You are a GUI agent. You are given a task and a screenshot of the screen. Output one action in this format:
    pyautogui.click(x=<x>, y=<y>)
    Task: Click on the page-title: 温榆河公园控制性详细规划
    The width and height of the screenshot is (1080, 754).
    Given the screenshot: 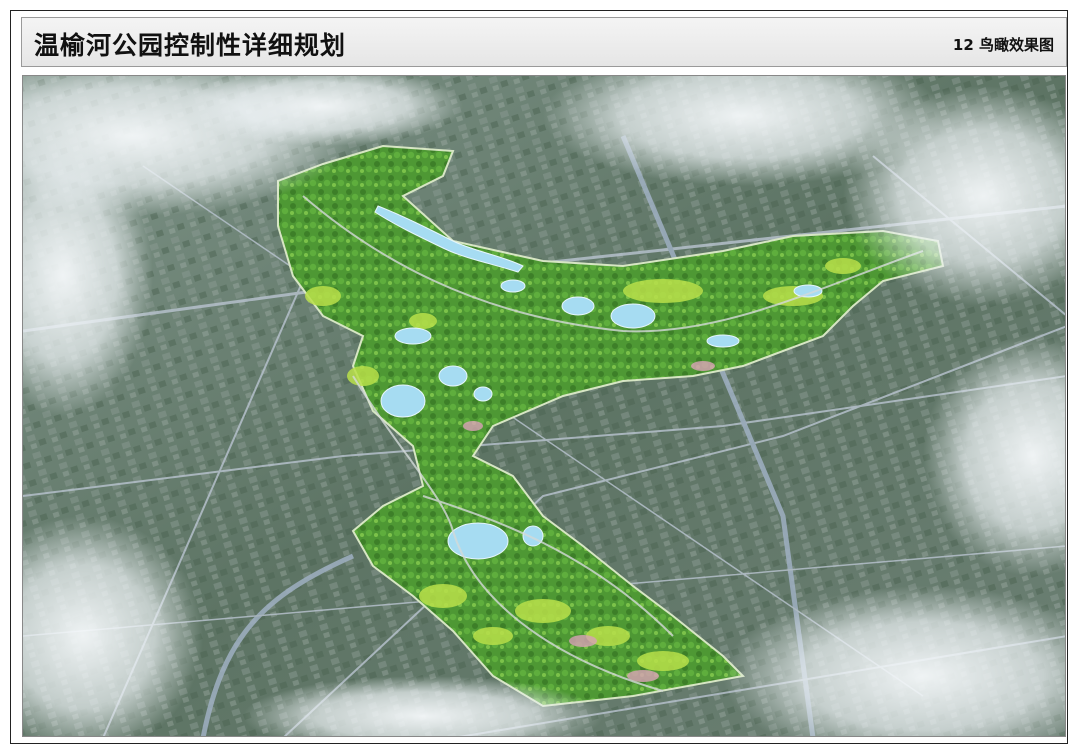 What is the action you would take?
    pyautogui.click(x=190, y=45)
    